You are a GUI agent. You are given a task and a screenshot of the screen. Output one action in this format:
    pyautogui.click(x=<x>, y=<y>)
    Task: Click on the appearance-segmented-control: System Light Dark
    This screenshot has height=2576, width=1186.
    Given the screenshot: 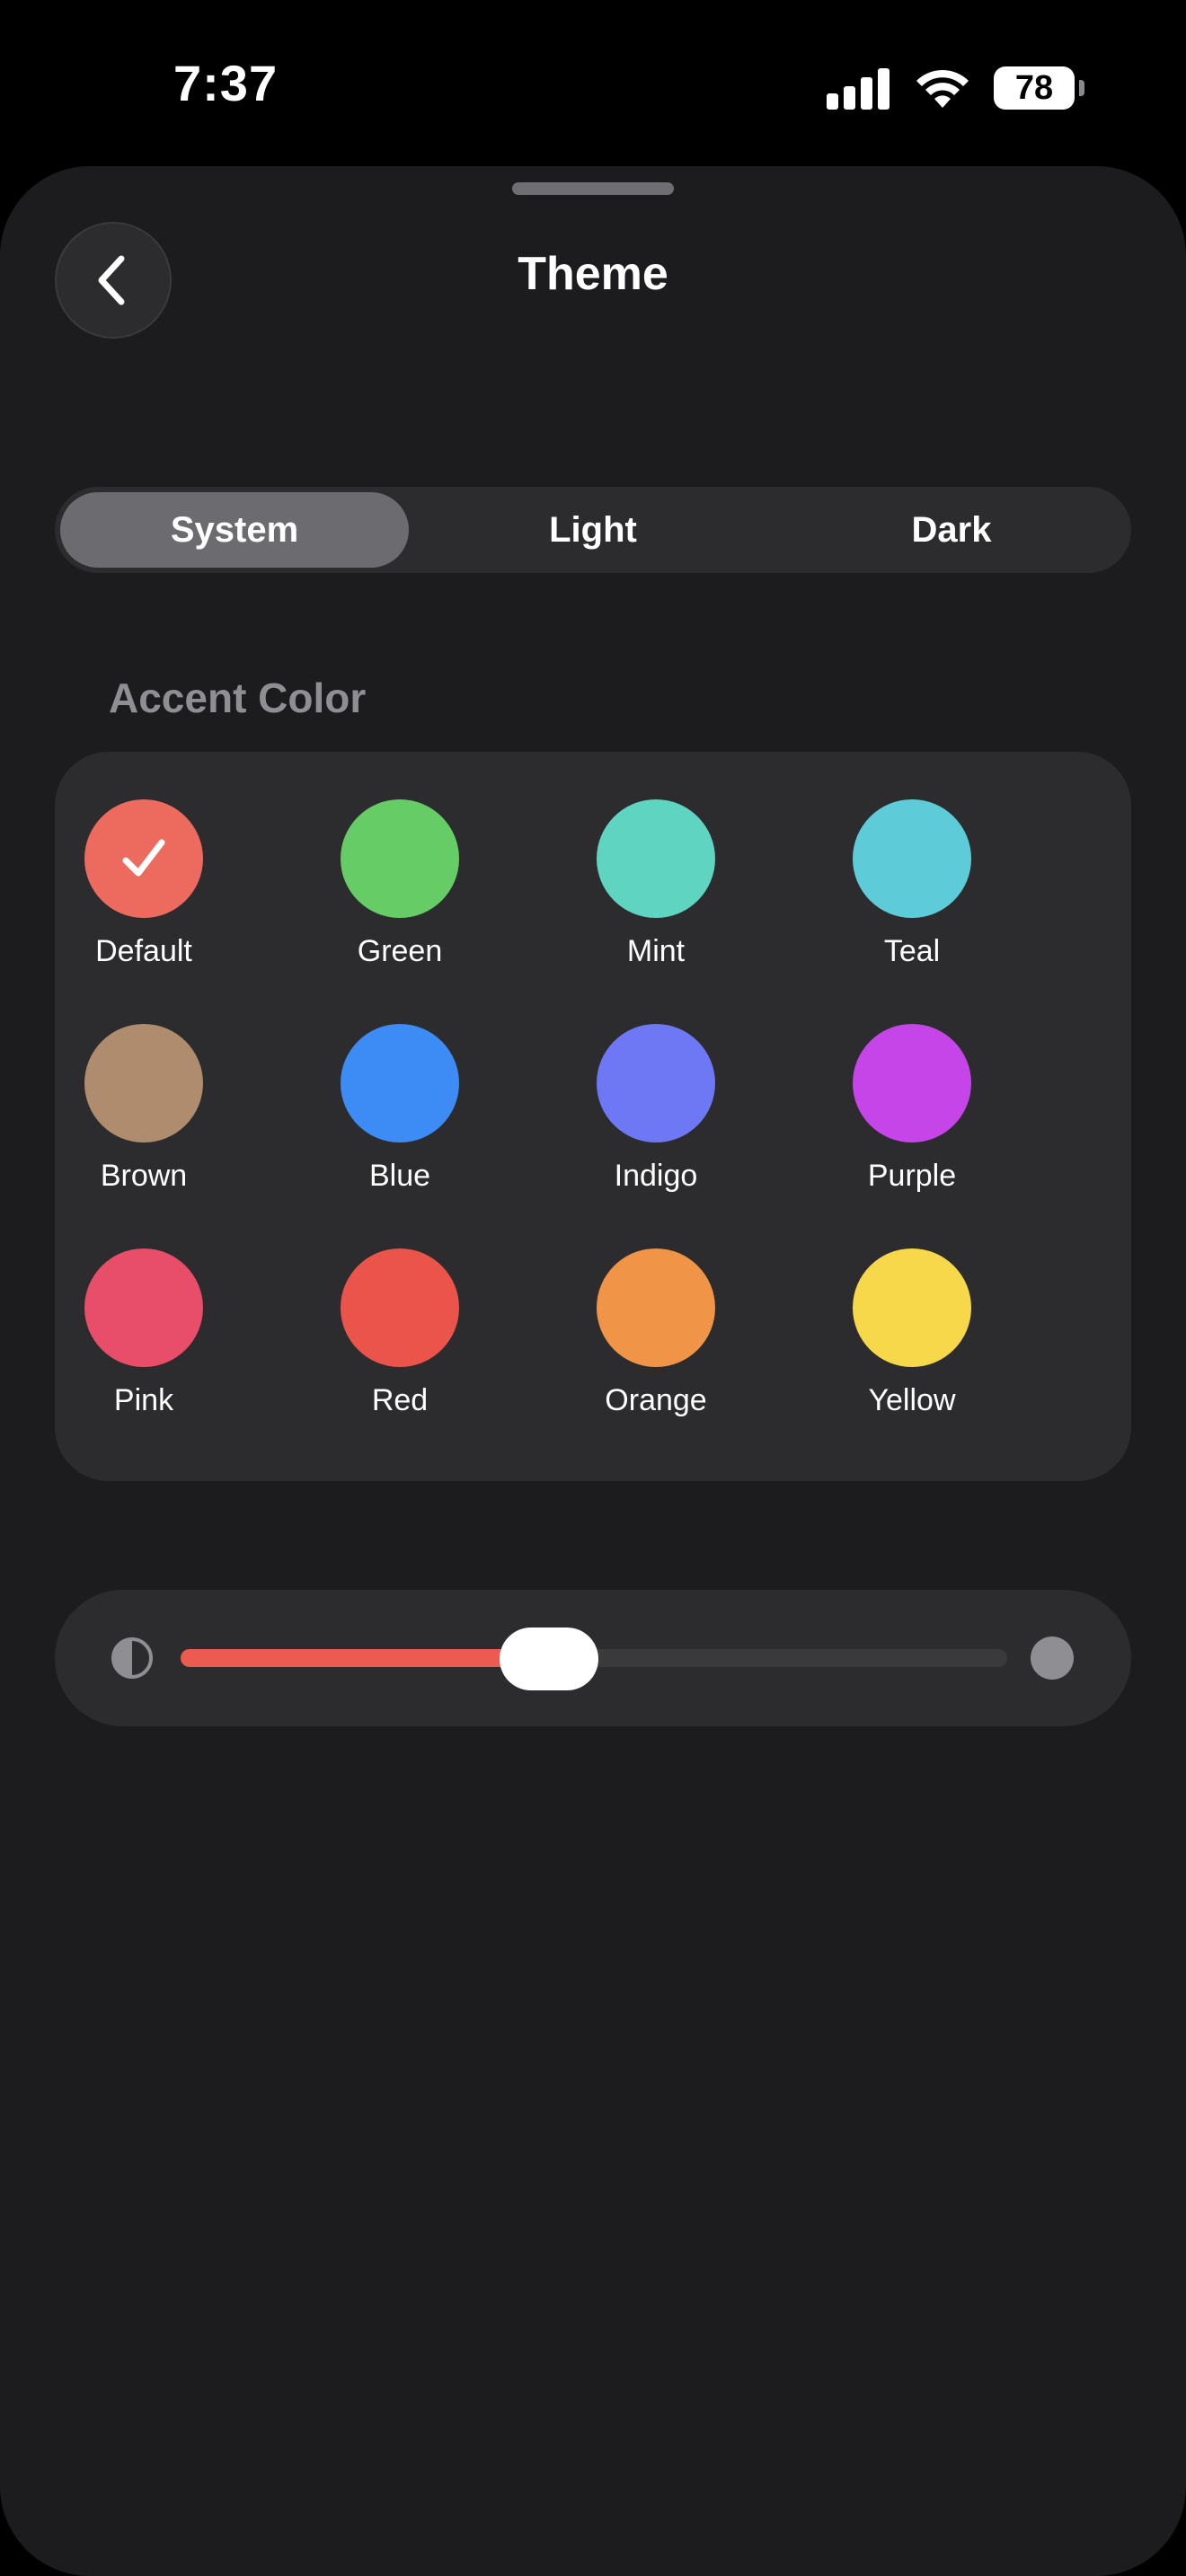 What is the action you would take?
    pyautogui.click(x=593, y=530)
    